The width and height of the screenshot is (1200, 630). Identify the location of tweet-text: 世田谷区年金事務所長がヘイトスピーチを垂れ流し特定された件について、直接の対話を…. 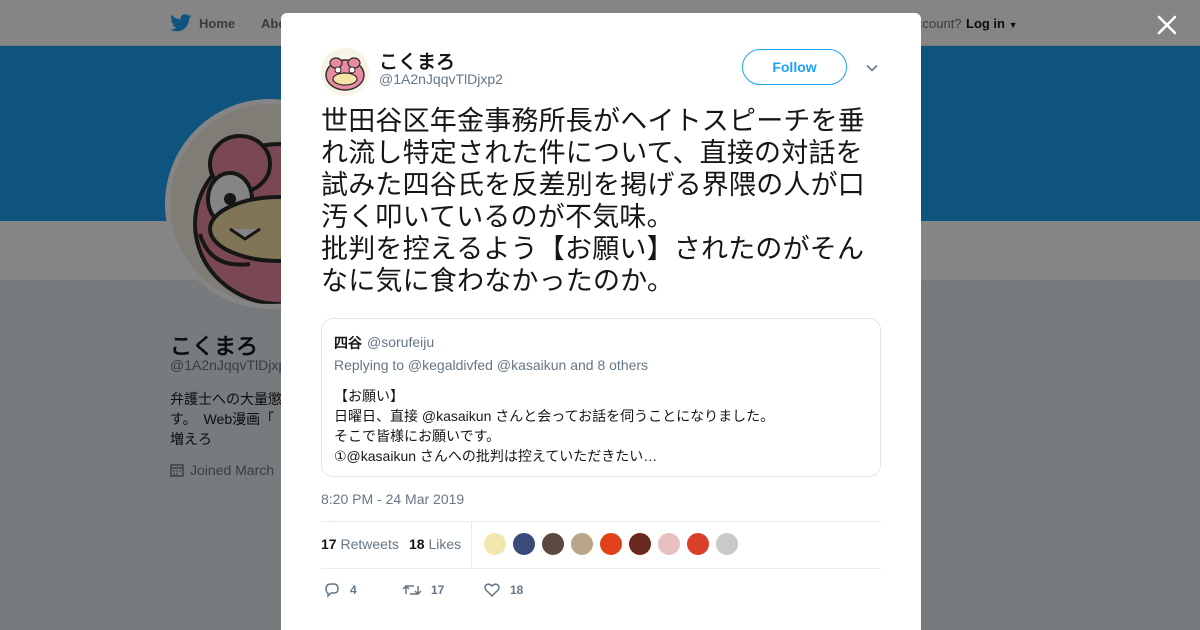
(593, 201).